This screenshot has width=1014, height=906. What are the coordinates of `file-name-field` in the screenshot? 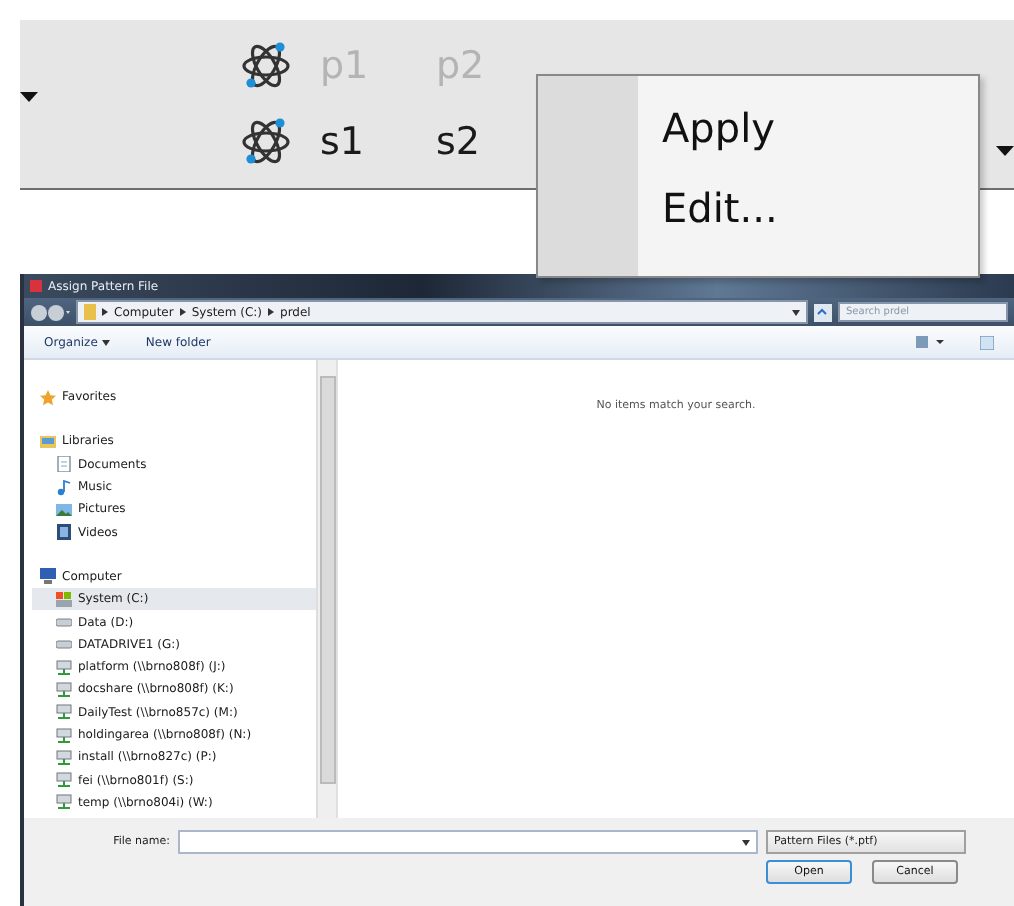 It's located at (468, 842).